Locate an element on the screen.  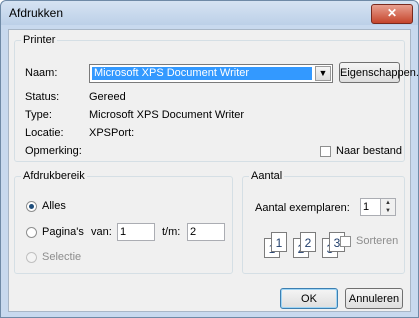
type-label: Type: is located at coordinates (38, 115).